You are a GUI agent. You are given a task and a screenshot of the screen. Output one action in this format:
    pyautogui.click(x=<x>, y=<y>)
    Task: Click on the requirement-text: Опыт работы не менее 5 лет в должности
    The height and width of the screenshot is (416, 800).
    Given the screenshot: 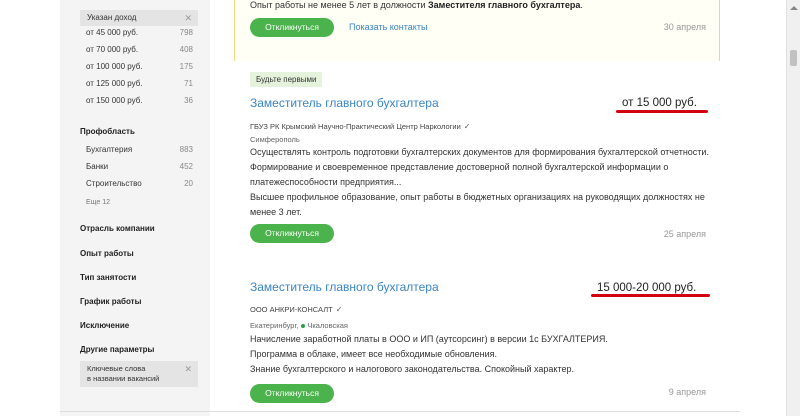 What is the action you would take?
    pyautogui.click(x=339, y=5)
    